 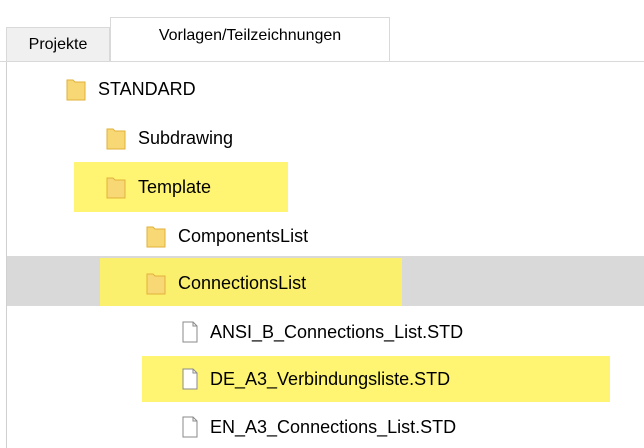 What do you see at coordinates (243, 235) in the screenshot?
I see `tree-node-label: ComponentsList` at bounding box center [243, 235].